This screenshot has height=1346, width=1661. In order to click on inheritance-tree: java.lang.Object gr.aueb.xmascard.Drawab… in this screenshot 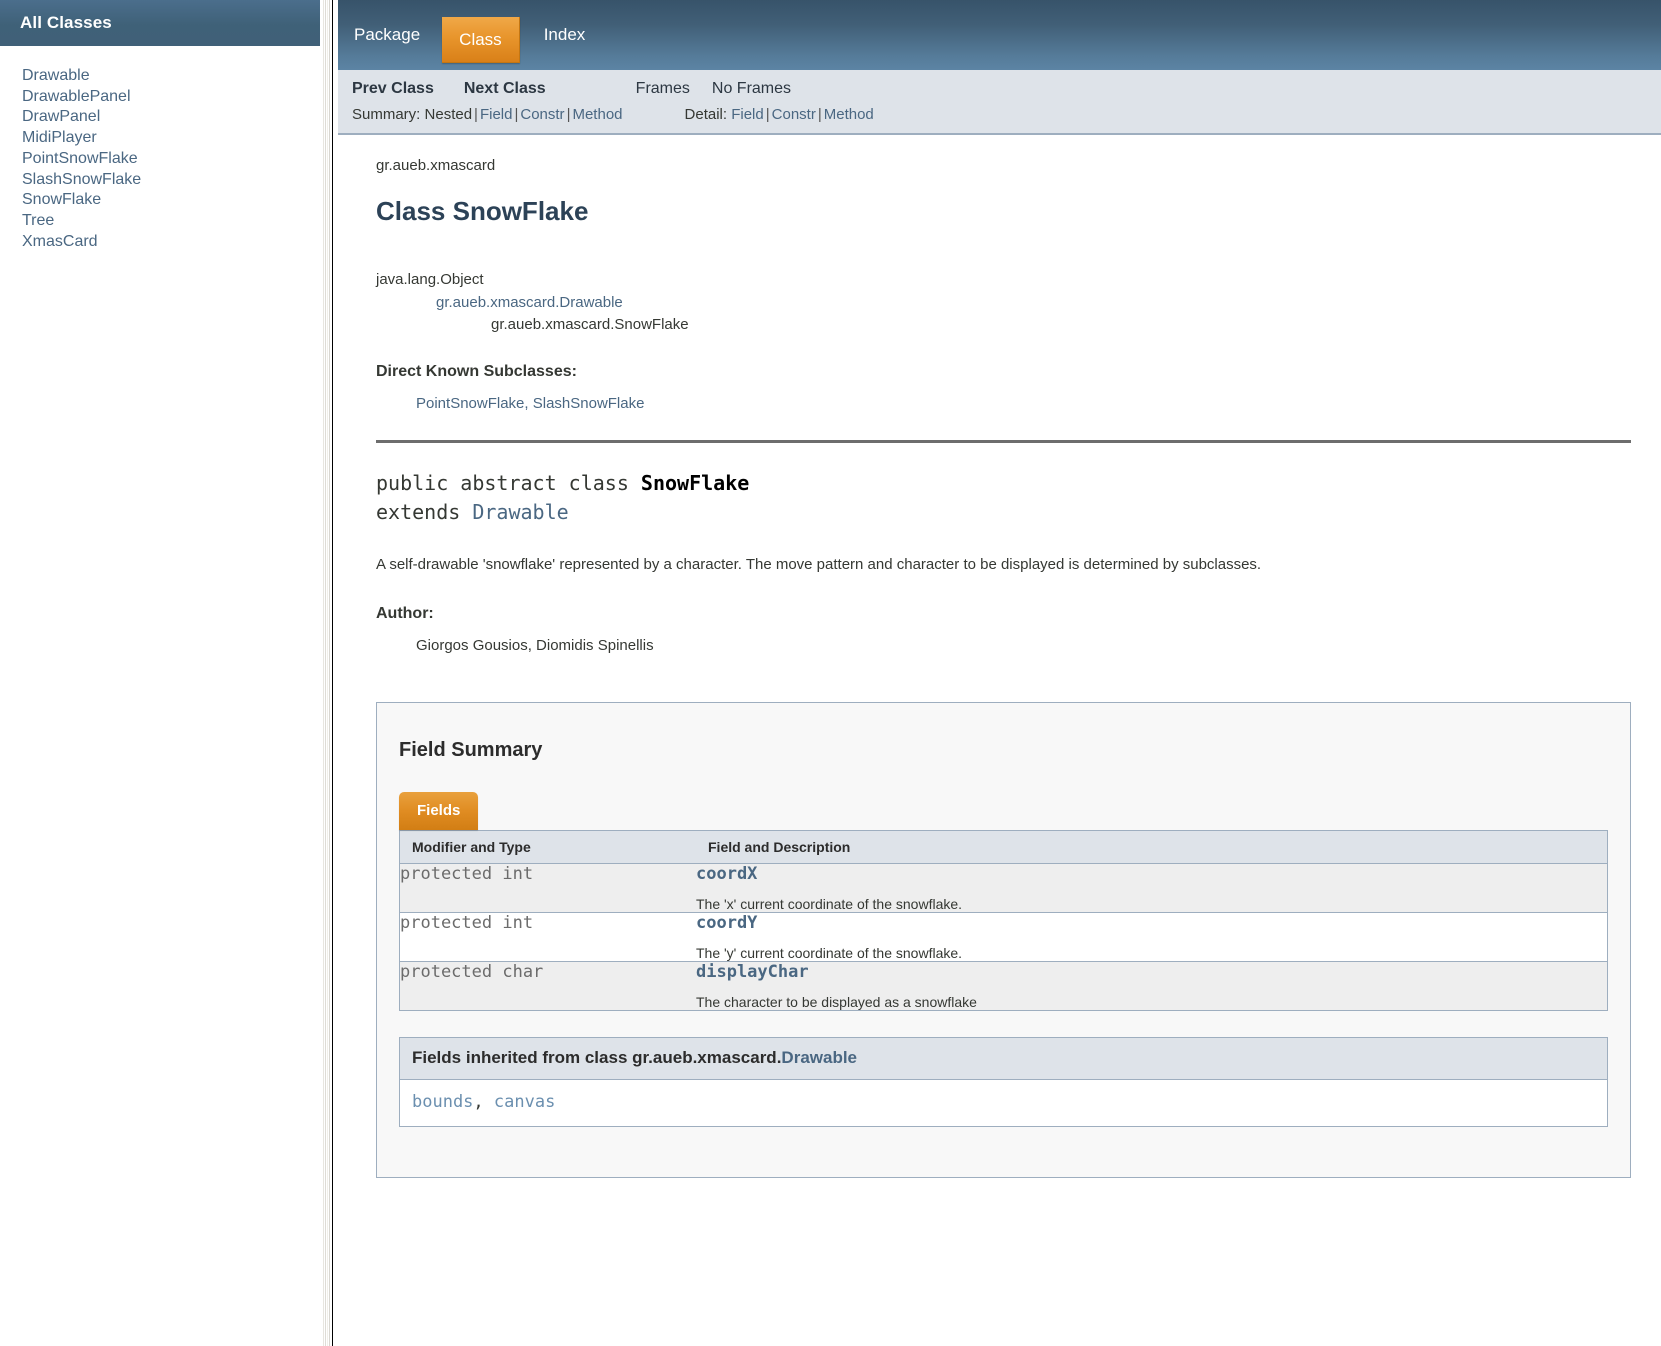, I will do `click(1003, 303)`.